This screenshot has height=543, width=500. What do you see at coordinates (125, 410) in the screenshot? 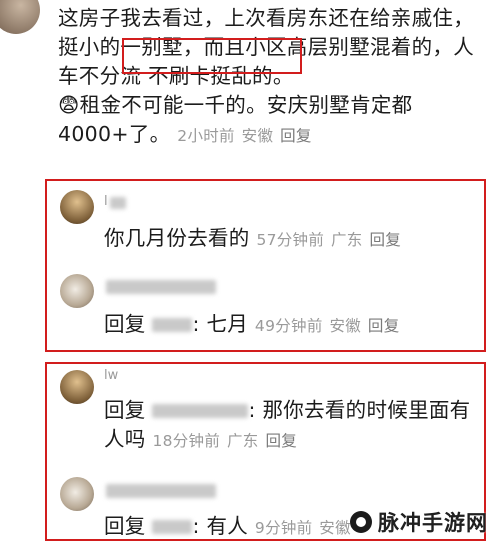
I see `reply-prefix-3: 回复` at bounding box center [125, 410].